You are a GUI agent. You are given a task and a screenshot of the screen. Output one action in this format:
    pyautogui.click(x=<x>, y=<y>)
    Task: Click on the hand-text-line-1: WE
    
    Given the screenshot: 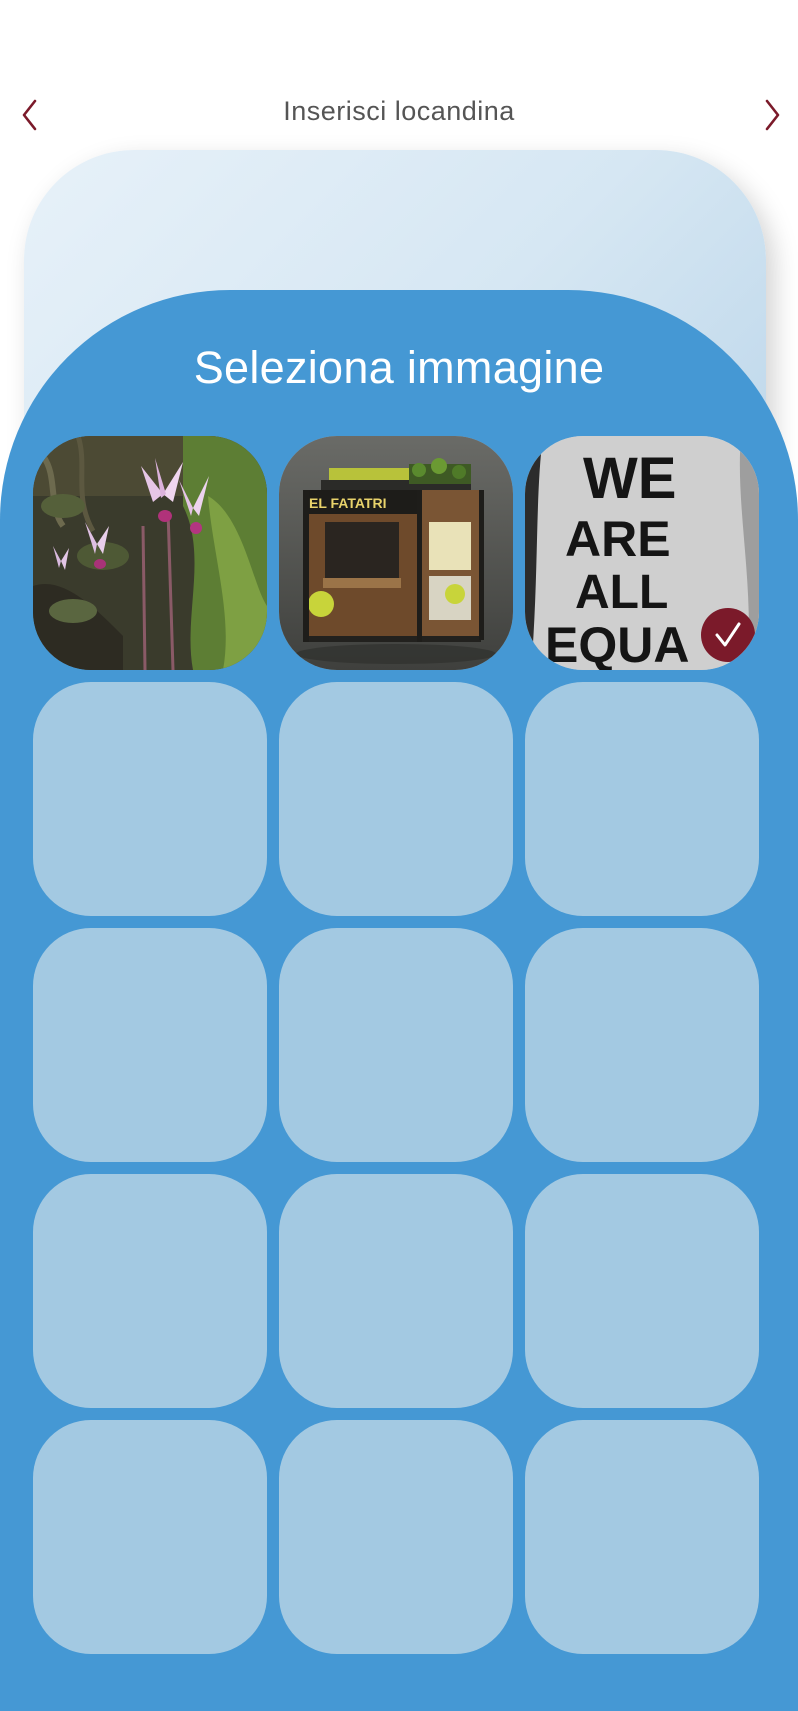 What is the action you would take?
    pyautogui.click(x=629, y=478)
    